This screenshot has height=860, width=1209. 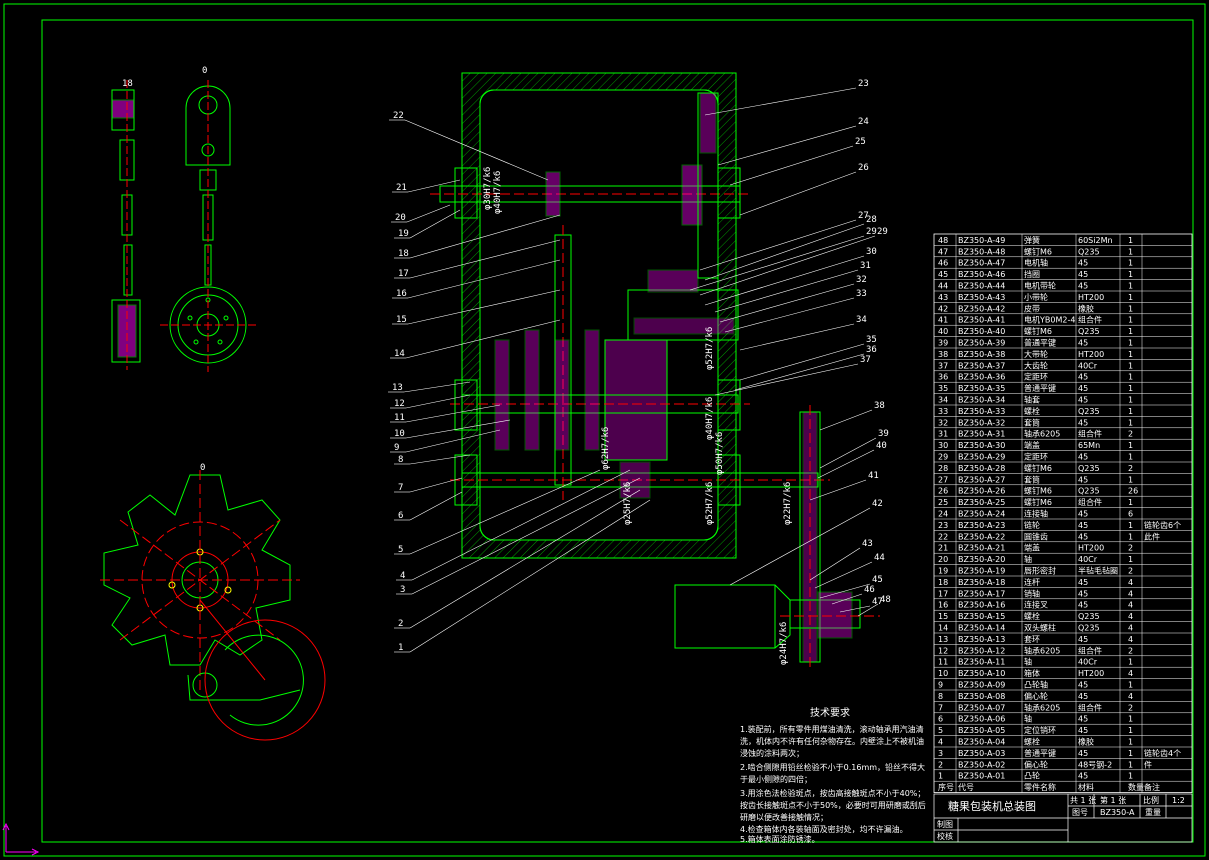 I want to click on bom-cell: 22, so click(x=943, y=536).